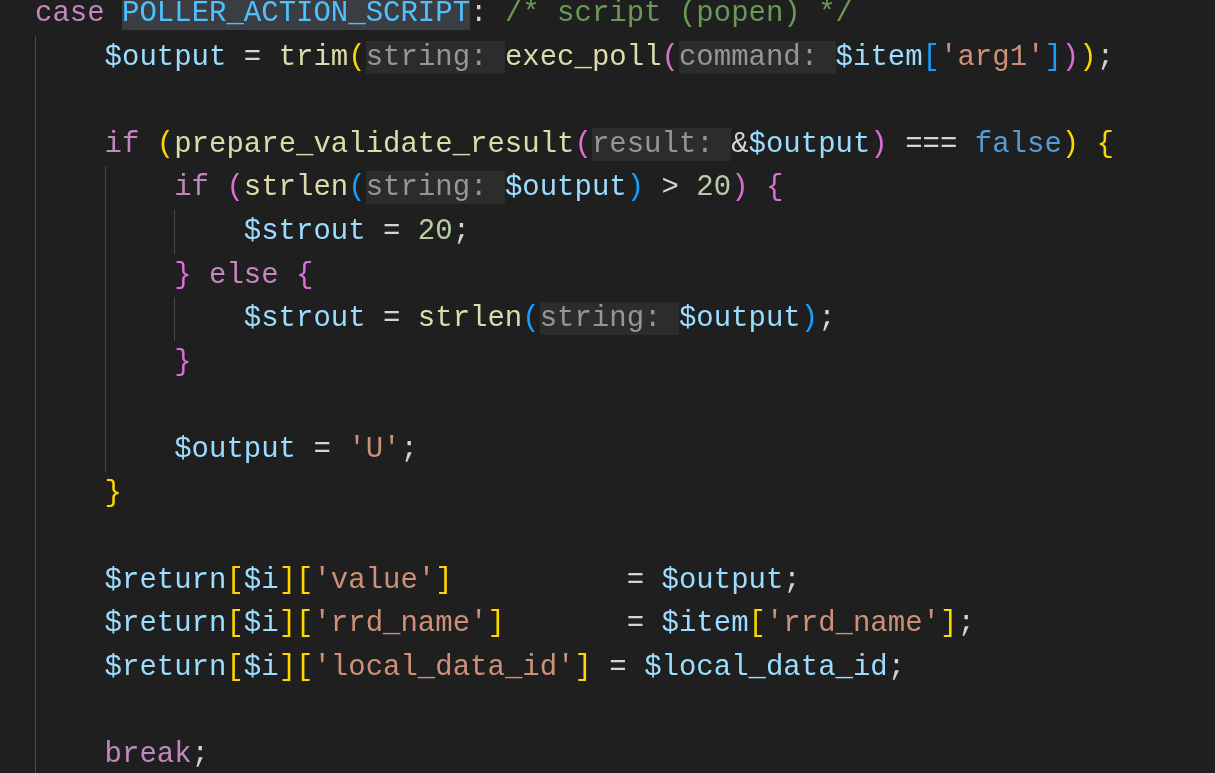 Image resolution: width=1215 pixels, height=773 pixels. Describe the element at coordinates (148, 755) in the screenshot. I see `keyword: break` at that location.